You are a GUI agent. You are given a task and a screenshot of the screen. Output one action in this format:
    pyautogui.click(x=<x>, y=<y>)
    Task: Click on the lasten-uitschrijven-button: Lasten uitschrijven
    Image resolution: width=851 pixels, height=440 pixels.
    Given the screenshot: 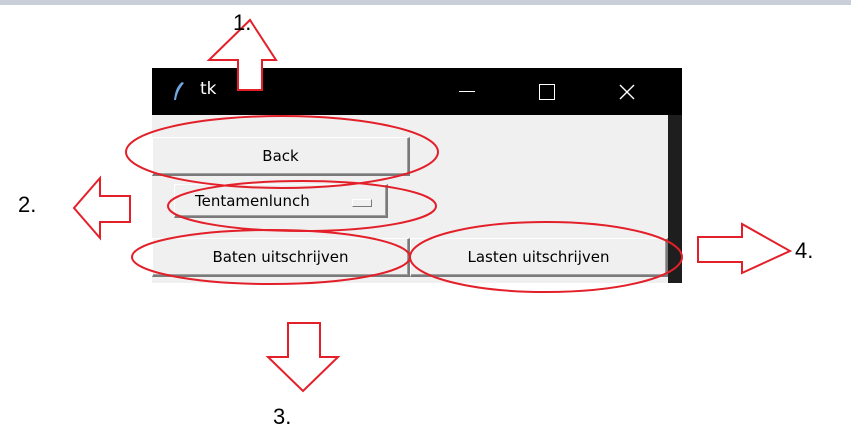 What is the action you would take?
    pyautogui.click(x=539, y=257)
    